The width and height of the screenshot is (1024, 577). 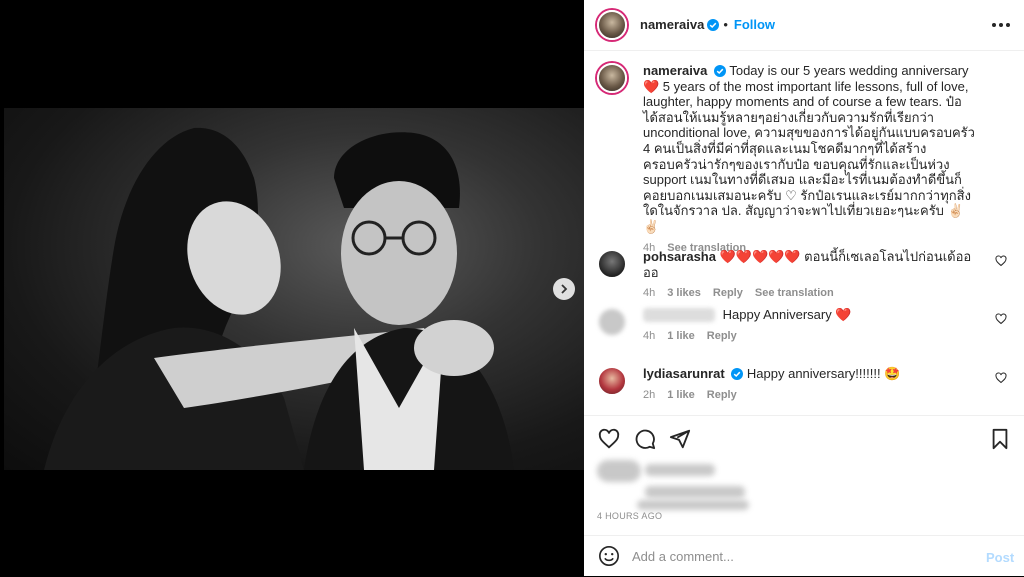 What do you see at coordinates (679, 315) in the screenshot?
I see `blurred-username` at bounding box center [679, 315].